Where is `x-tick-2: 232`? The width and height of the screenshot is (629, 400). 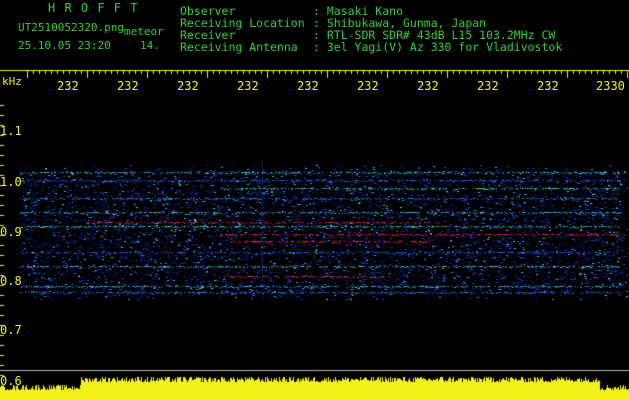 x-tick-2: 232 is located at coordinates (128, 86).